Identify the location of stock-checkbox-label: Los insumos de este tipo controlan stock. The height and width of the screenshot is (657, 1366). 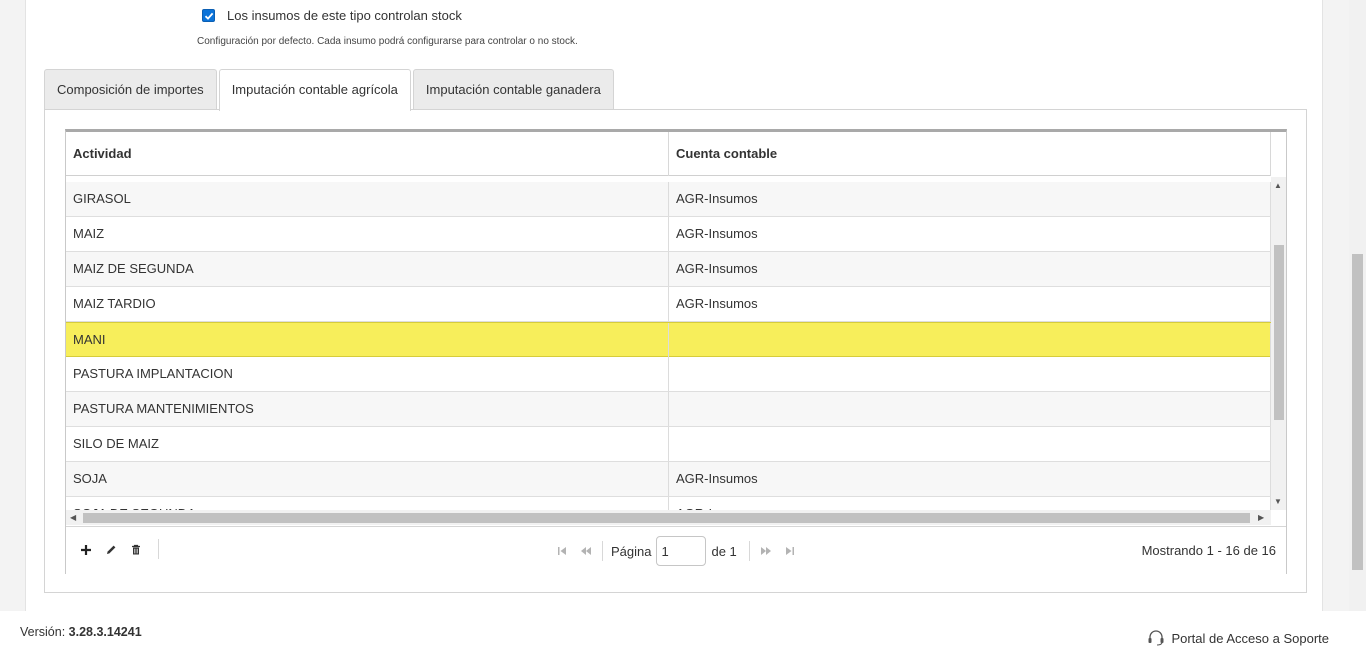
(344, 15).